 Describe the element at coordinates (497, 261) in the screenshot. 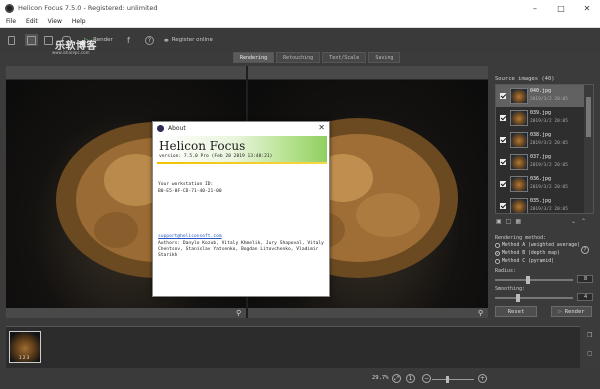

I see `radio-dot` at that location.